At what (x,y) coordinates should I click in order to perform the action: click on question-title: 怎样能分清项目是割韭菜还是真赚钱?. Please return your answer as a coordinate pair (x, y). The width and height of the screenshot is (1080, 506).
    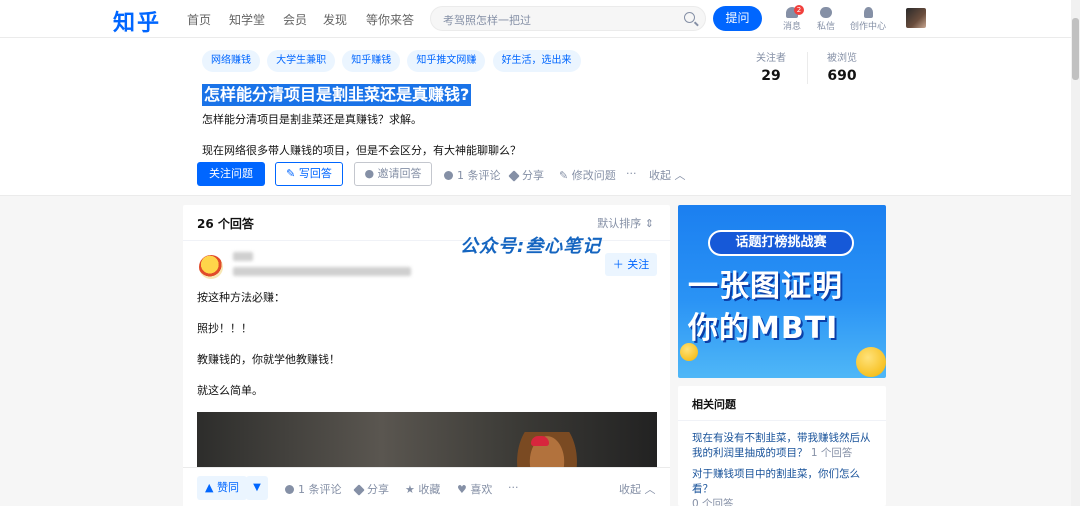
    Looking at the image, I should click on (337, 95).